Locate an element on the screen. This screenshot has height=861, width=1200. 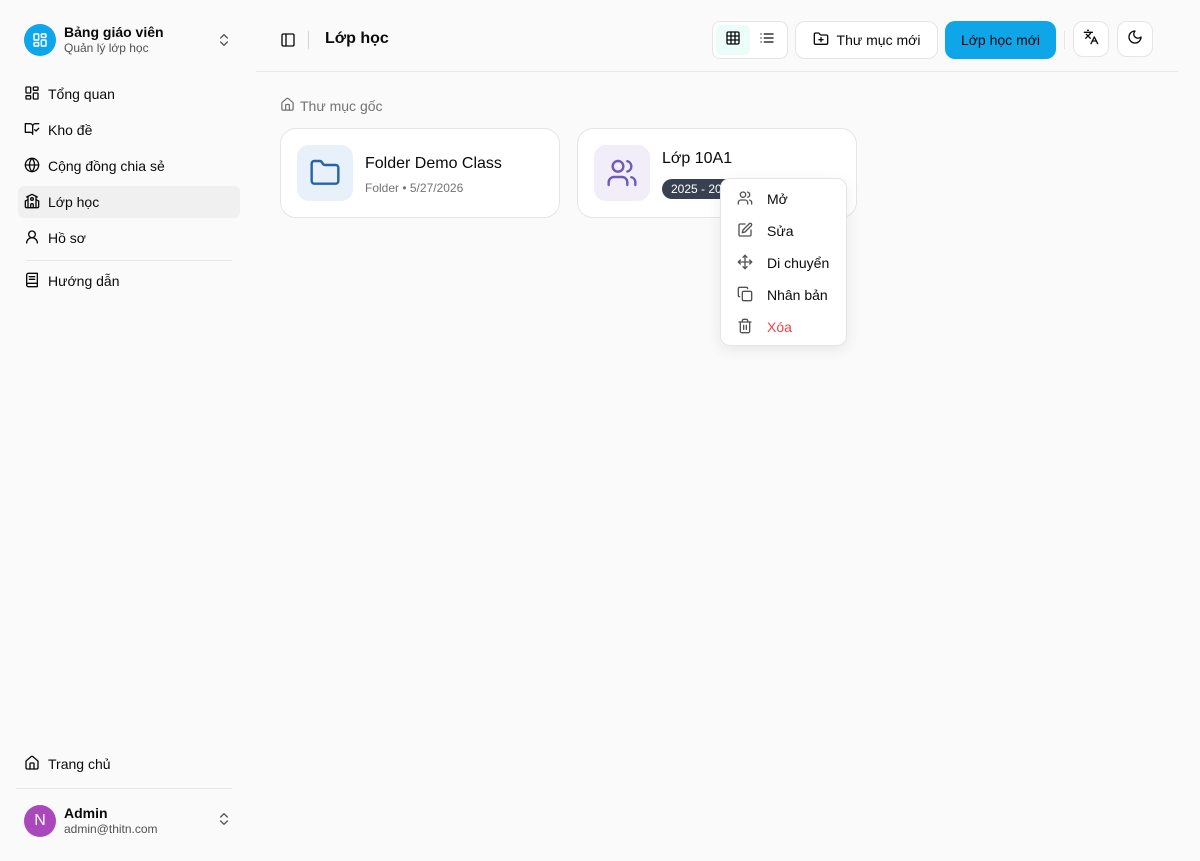
moon-icon is located at coordinates (1135, 39).